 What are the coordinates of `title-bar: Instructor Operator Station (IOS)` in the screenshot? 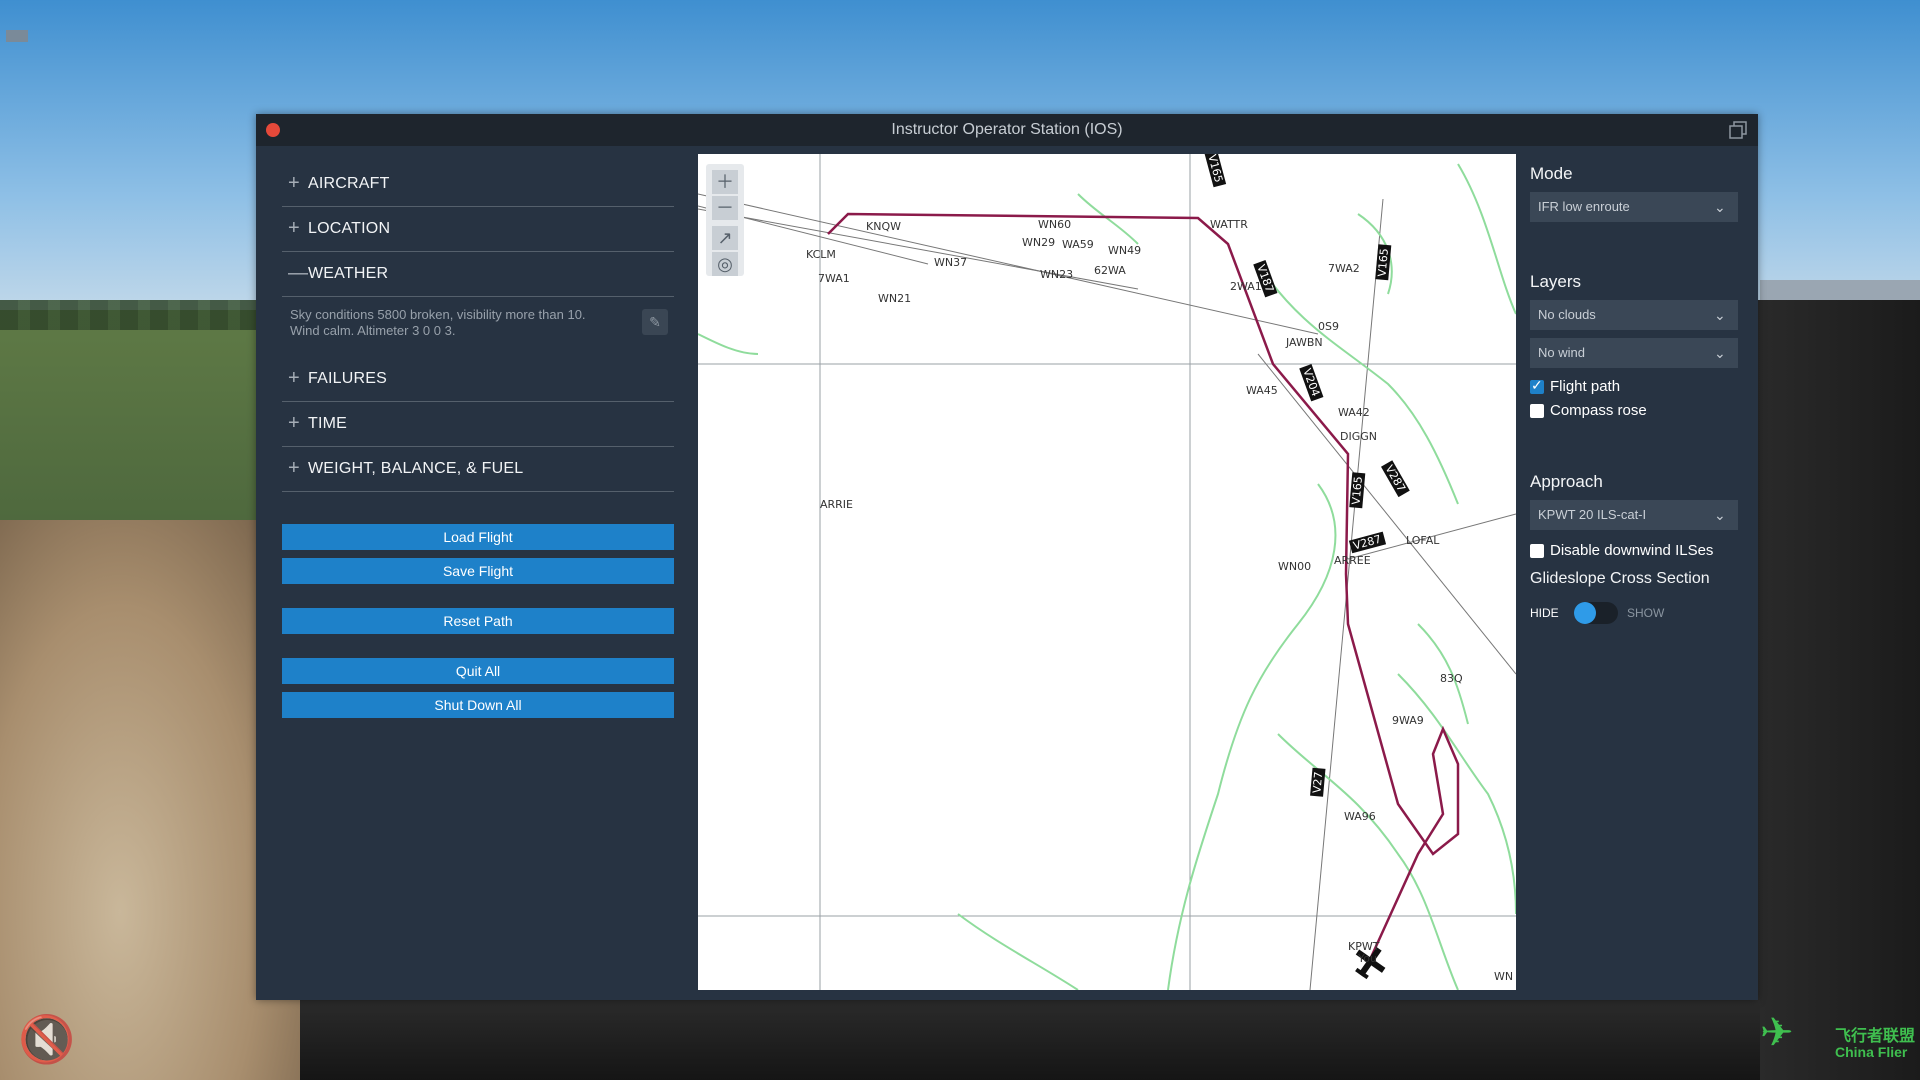 It's located at (1007, 130).